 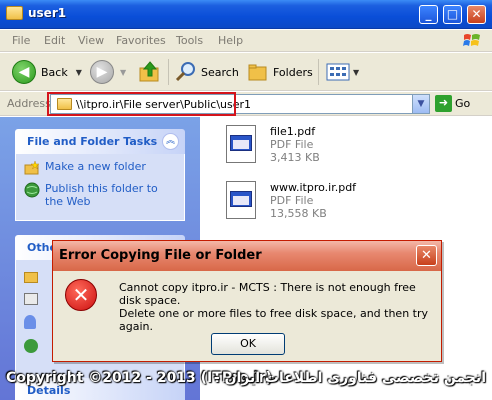 I want to click on back-button: ◀ Back ▼, so click(x=47, y=72).